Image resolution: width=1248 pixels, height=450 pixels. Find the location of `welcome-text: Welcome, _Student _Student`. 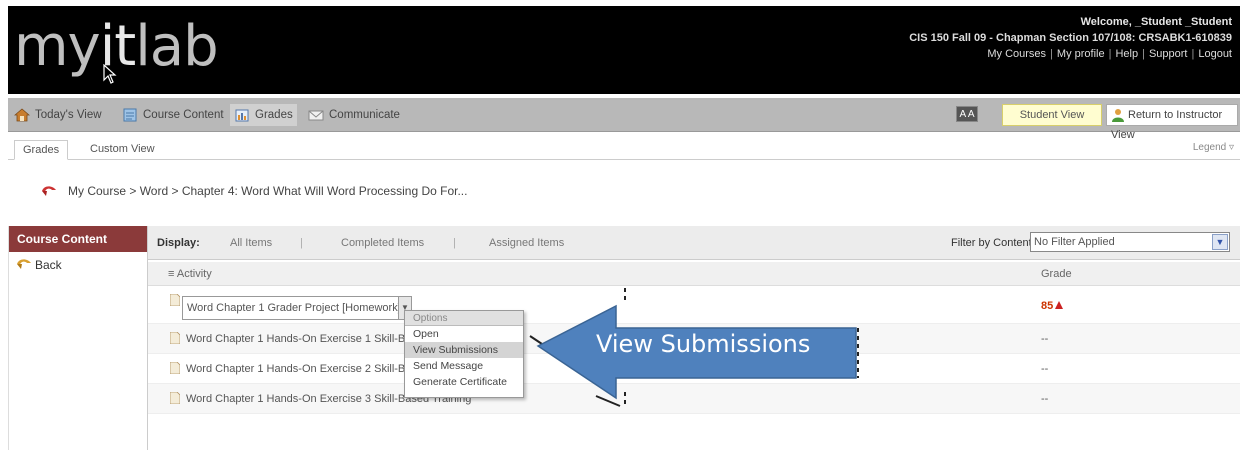

welcome-text: Welcome, _Student _Student is located at coordinates (1156, 22).